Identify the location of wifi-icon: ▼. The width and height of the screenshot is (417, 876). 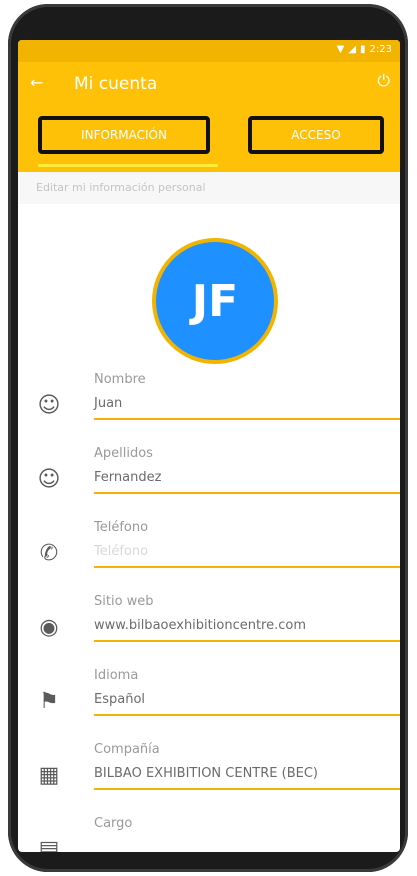
(340, 49).